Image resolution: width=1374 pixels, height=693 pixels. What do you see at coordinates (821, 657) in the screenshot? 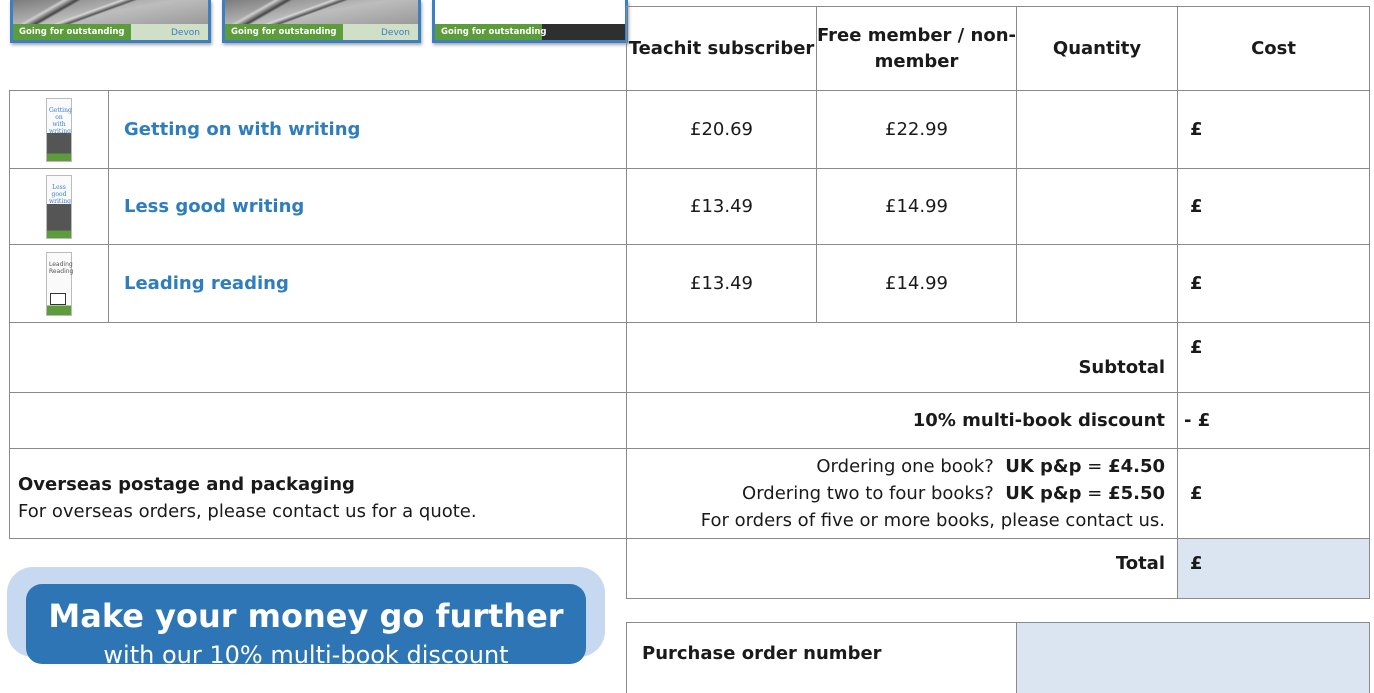
I see `purchase-order-label: Purchase order number` at bounding box center [821, 657].